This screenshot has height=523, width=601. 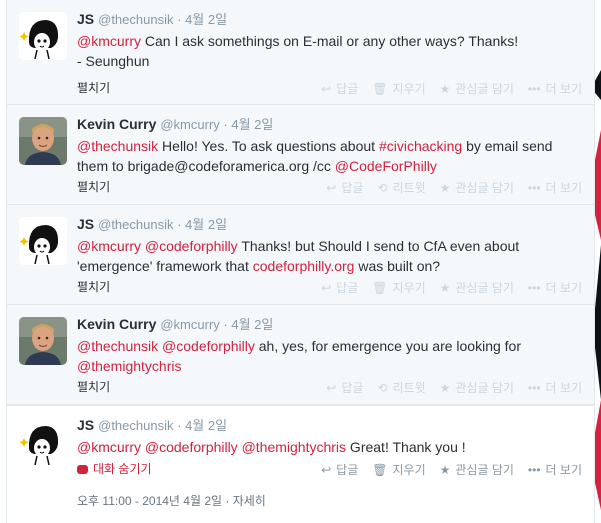 I want to click on hide-conversation-label: 대화 숨기기, so click(x=122, y=469).